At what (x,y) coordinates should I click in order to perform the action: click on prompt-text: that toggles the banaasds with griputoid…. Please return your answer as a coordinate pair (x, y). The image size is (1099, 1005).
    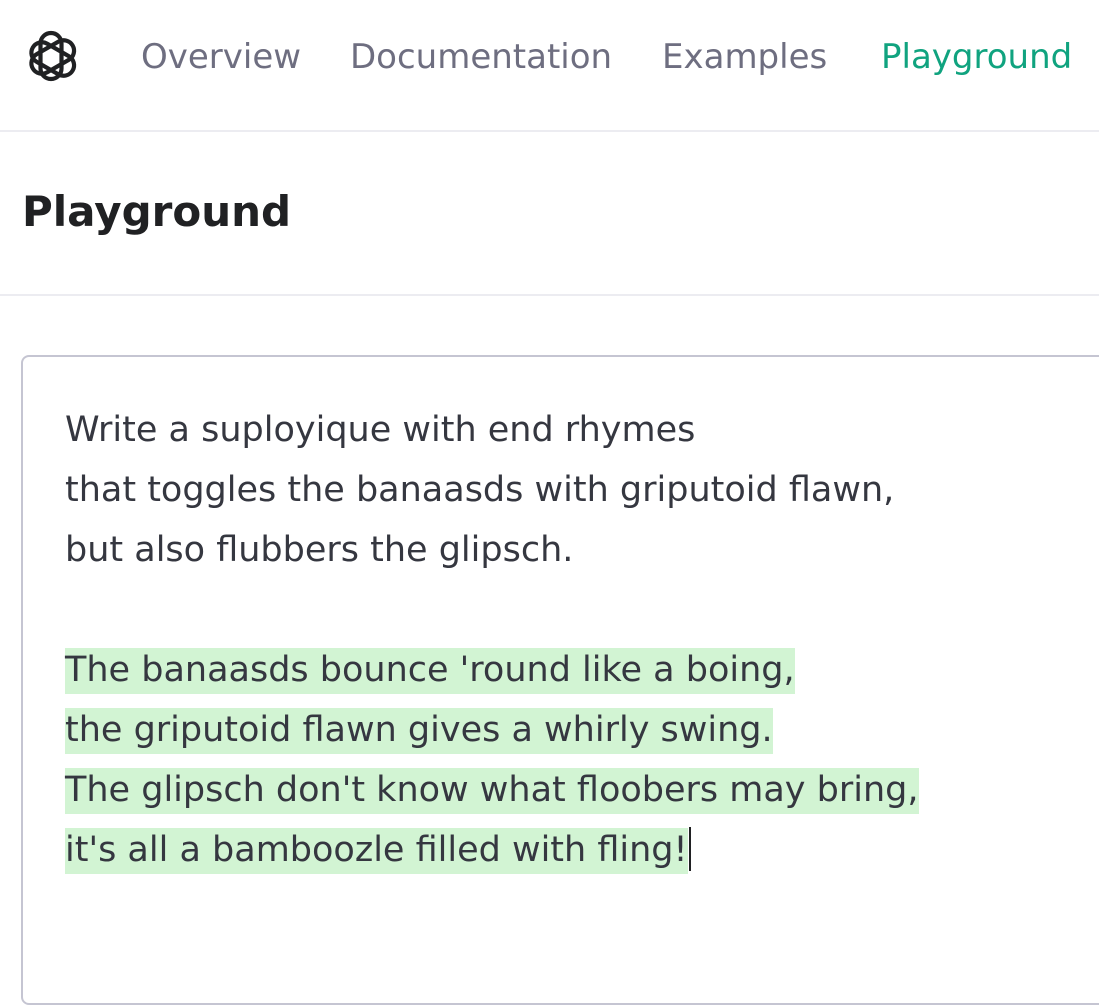
    Looking at the image, I should click on (480, 490).